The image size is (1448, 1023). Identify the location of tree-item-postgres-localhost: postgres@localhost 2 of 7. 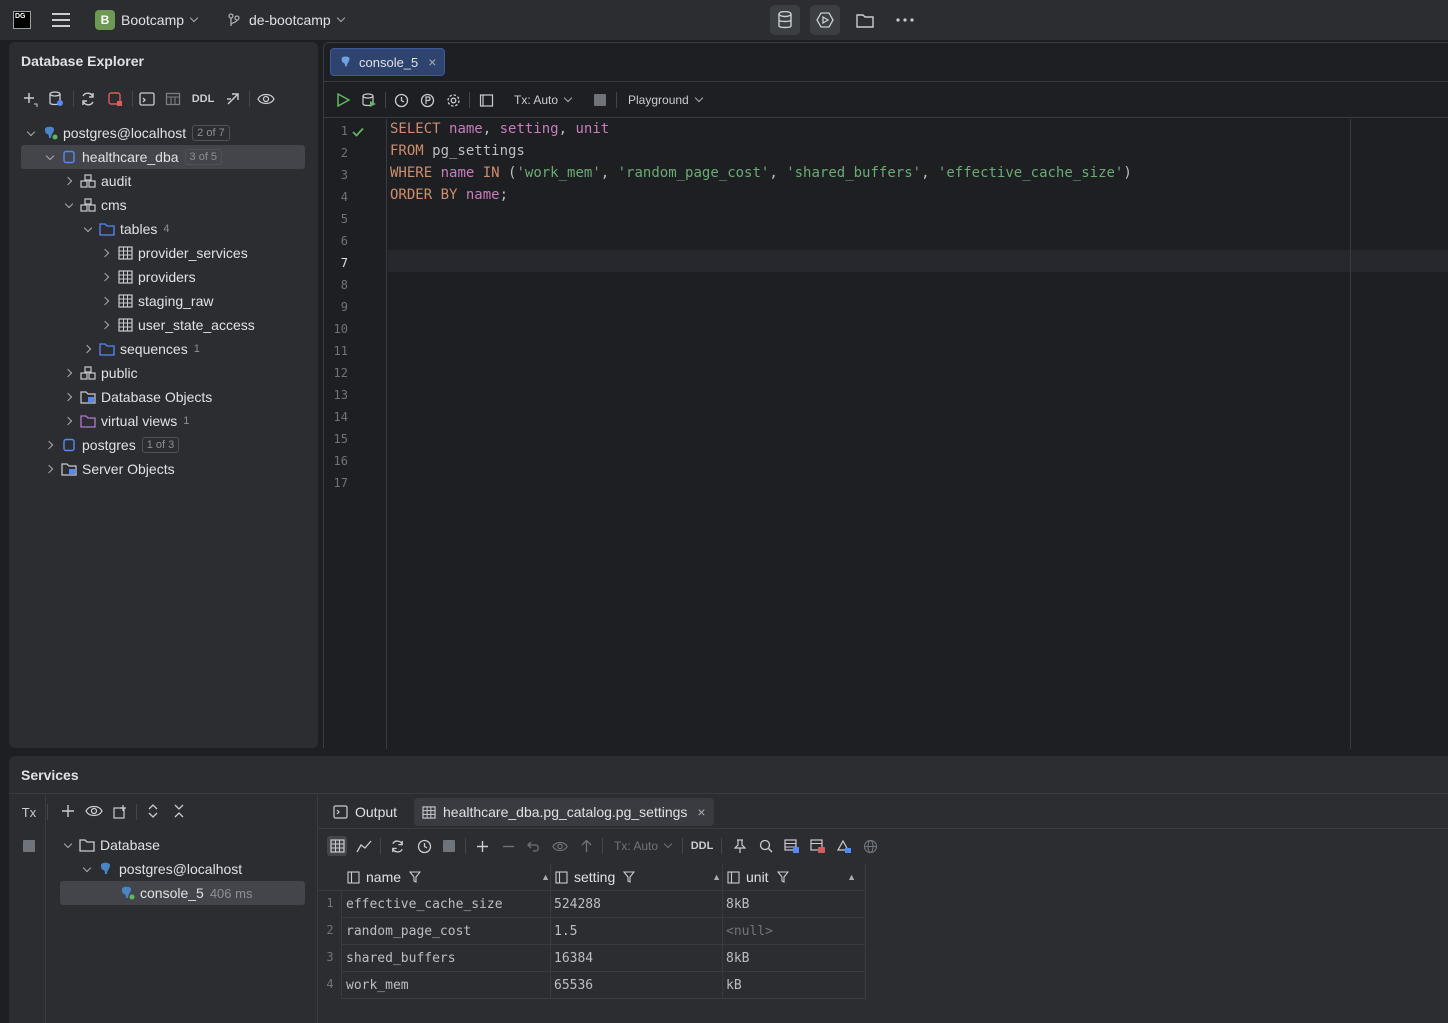
(126, 133).